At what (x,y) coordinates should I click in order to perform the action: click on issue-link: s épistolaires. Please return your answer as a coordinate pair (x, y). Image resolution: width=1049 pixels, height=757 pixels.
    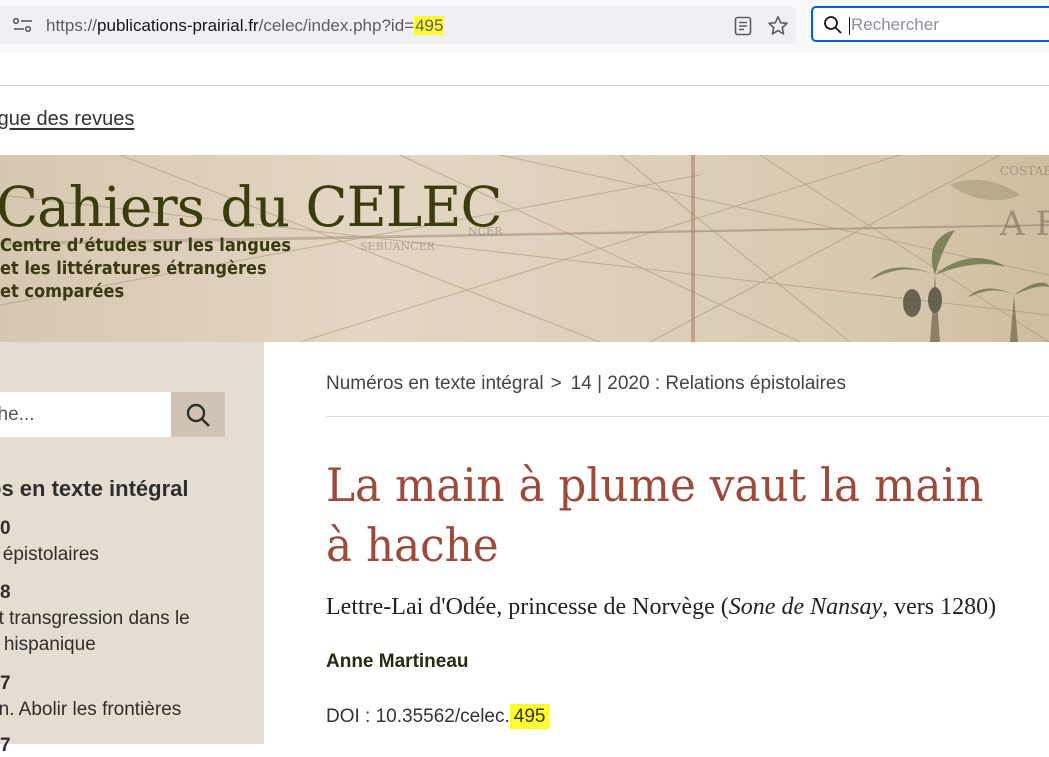
    Looking at the image, I should click on (49, 555).